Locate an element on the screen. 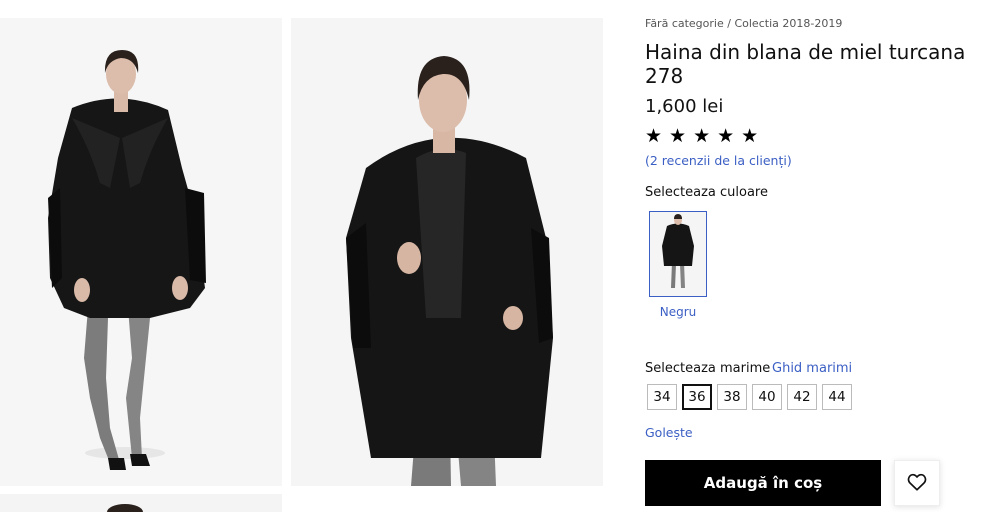 This screenshot has width=1000, height=512. heart-icon is located at coordinates (917, 483).